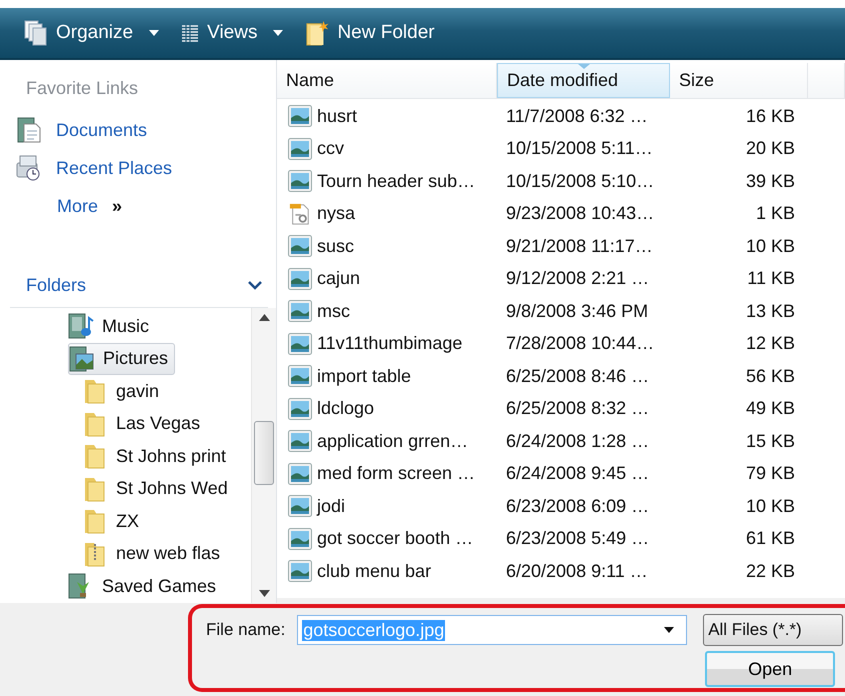  Describe the element at coordinates (770, 473) in the screenshot. I see `table-cell-text: 79 KB` at that location.